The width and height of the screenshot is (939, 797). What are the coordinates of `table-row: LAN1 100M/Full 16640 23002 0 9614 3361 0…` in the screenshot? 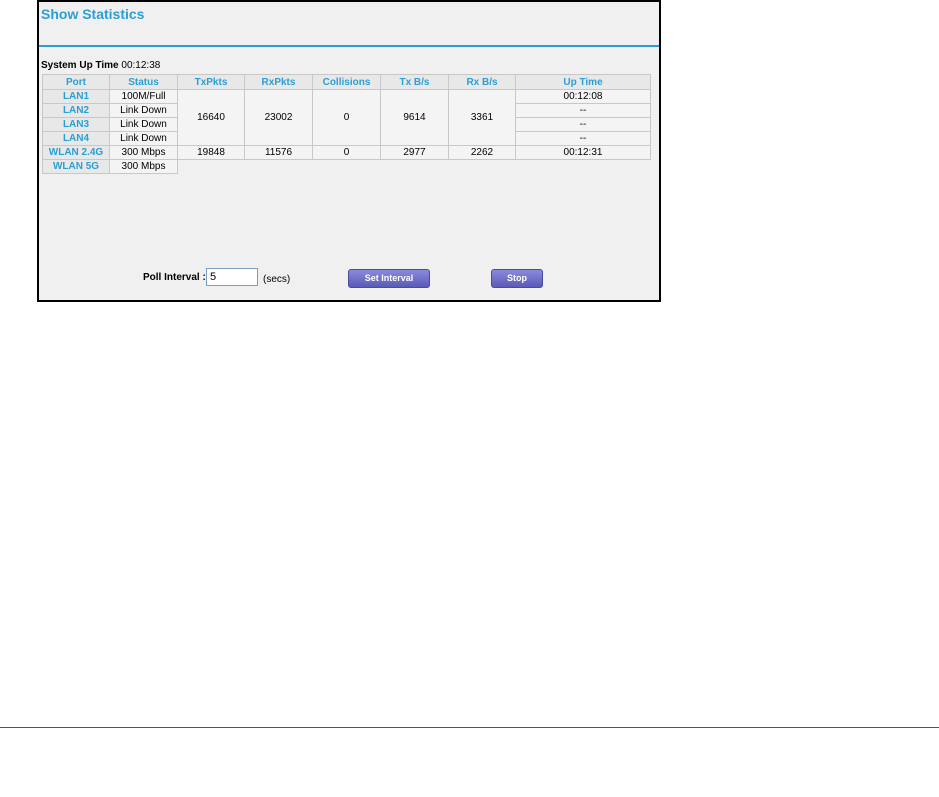 It's located at (346, 117).